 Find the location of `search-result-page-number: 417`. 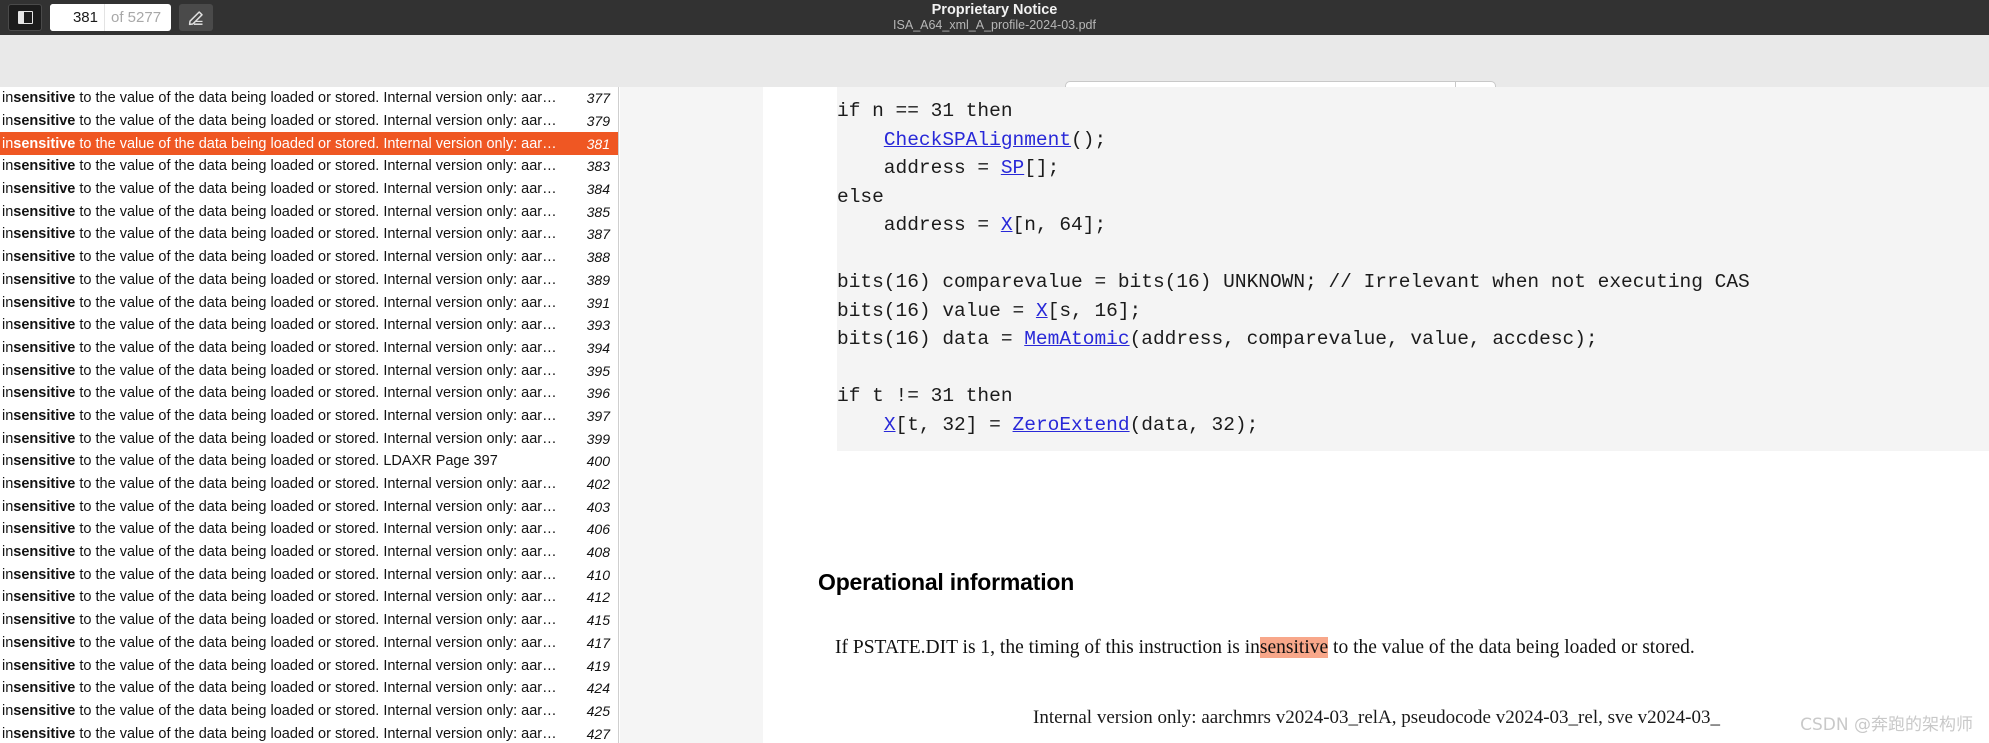

search-result-page-number: 417 is located at coordinates (598, 642).